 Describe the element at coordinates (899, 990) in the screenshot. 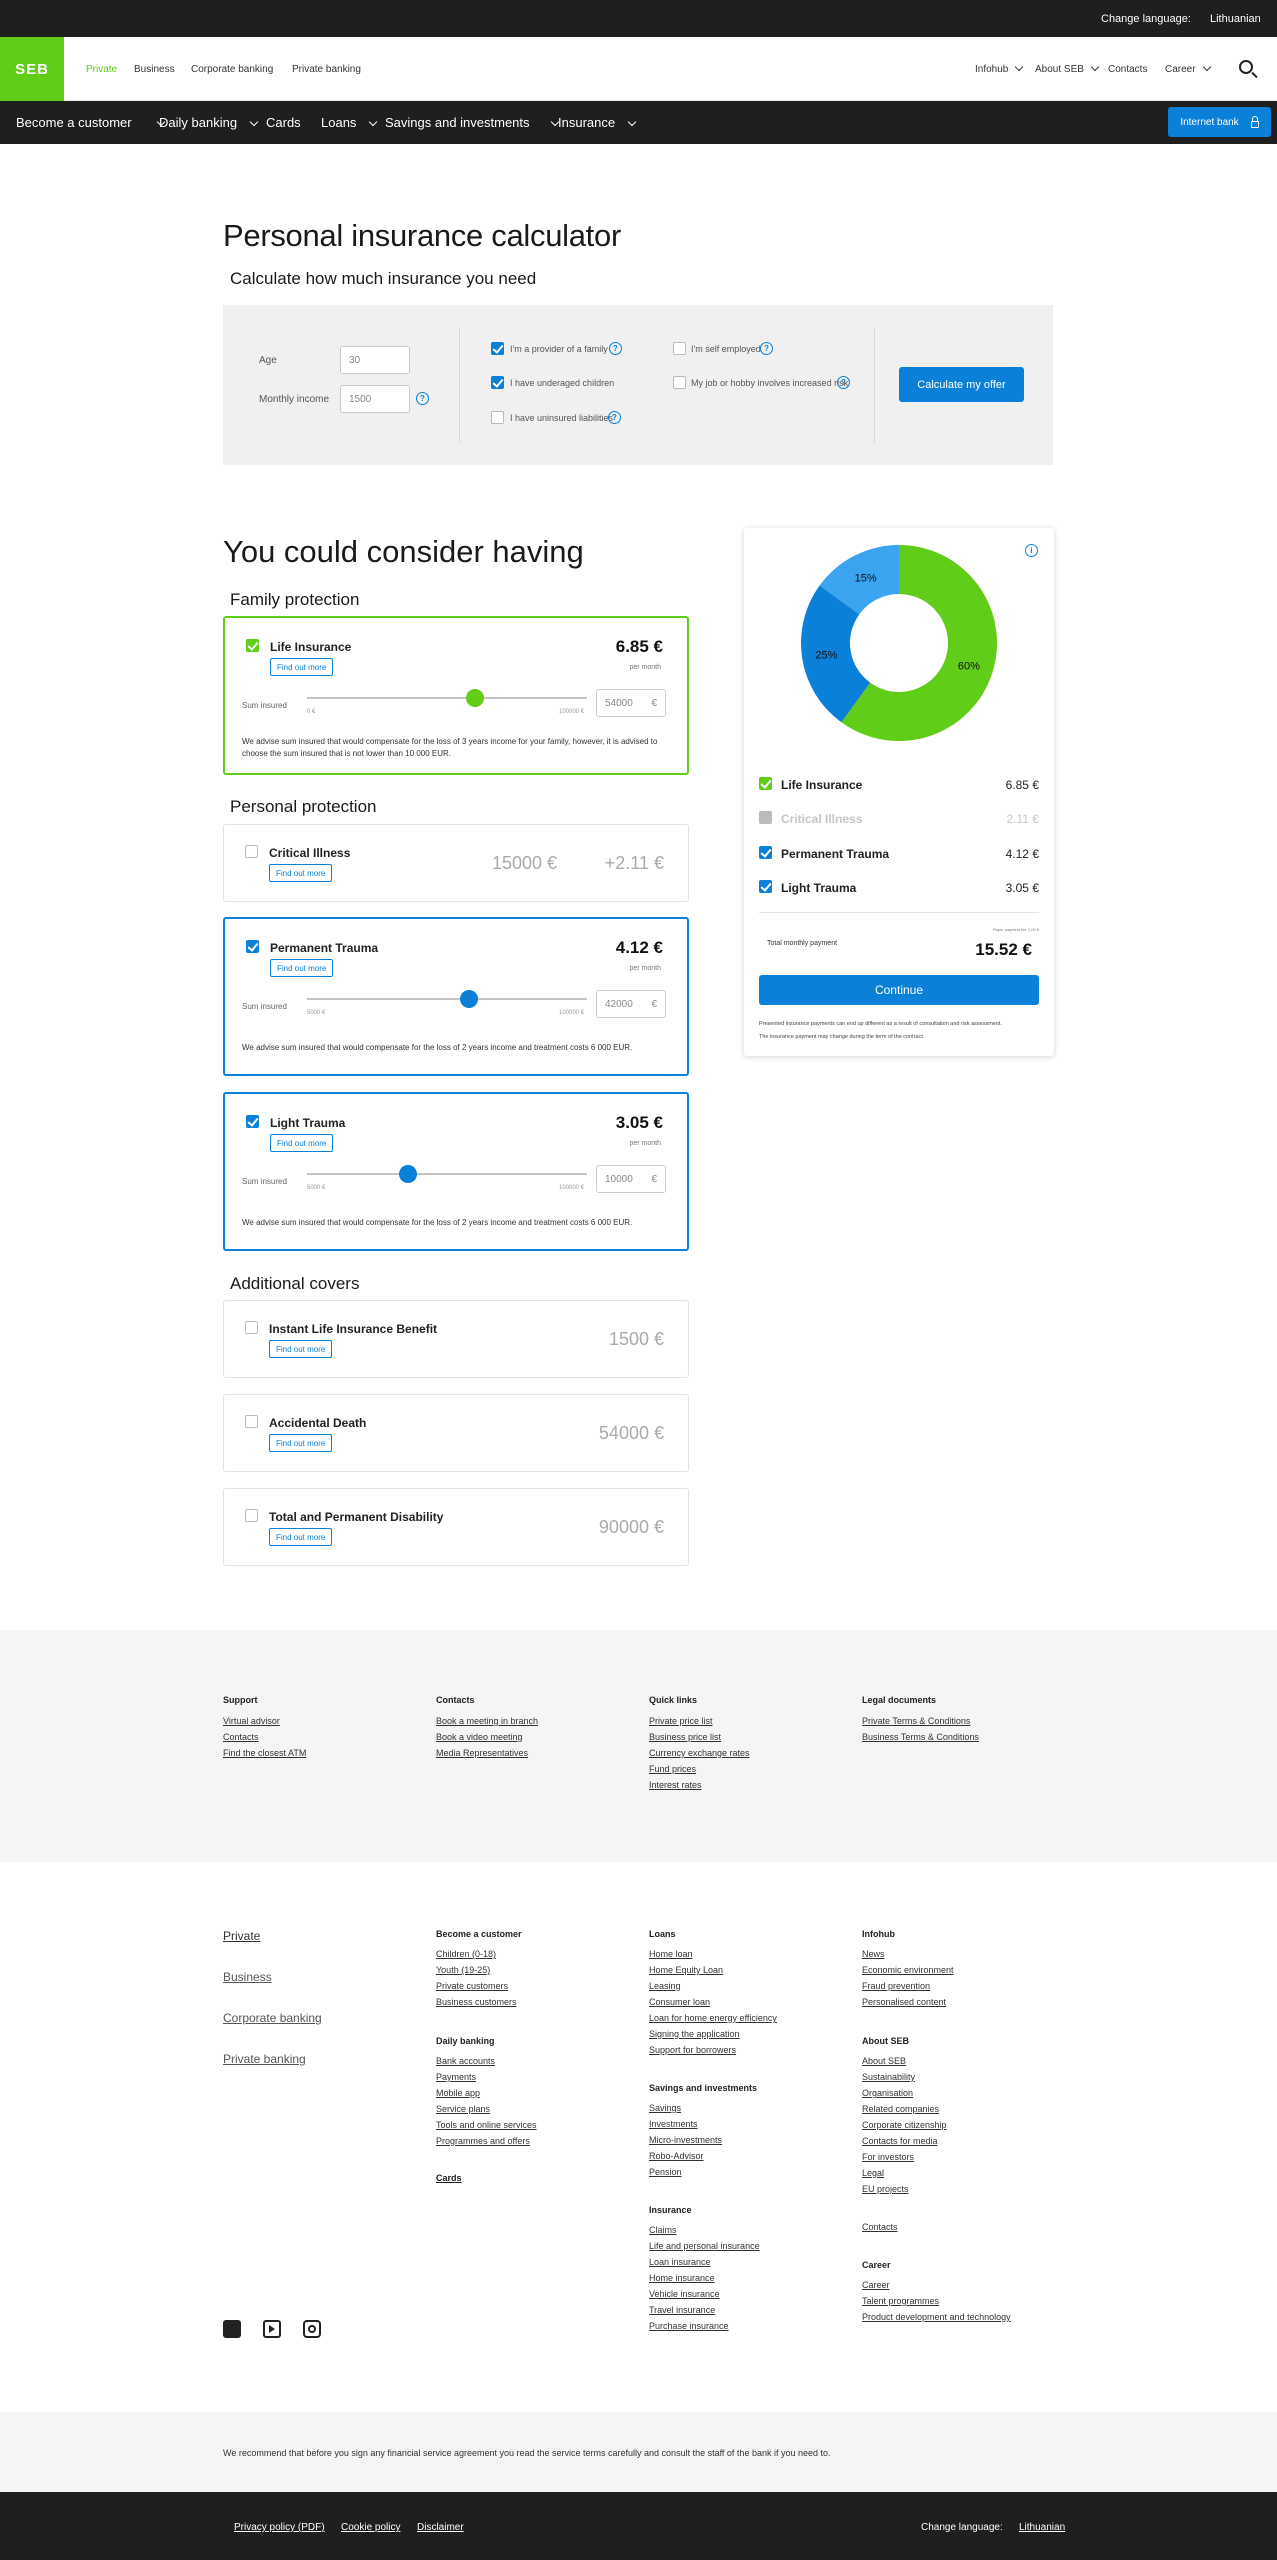

I see `continue-button: Continue` at that location.